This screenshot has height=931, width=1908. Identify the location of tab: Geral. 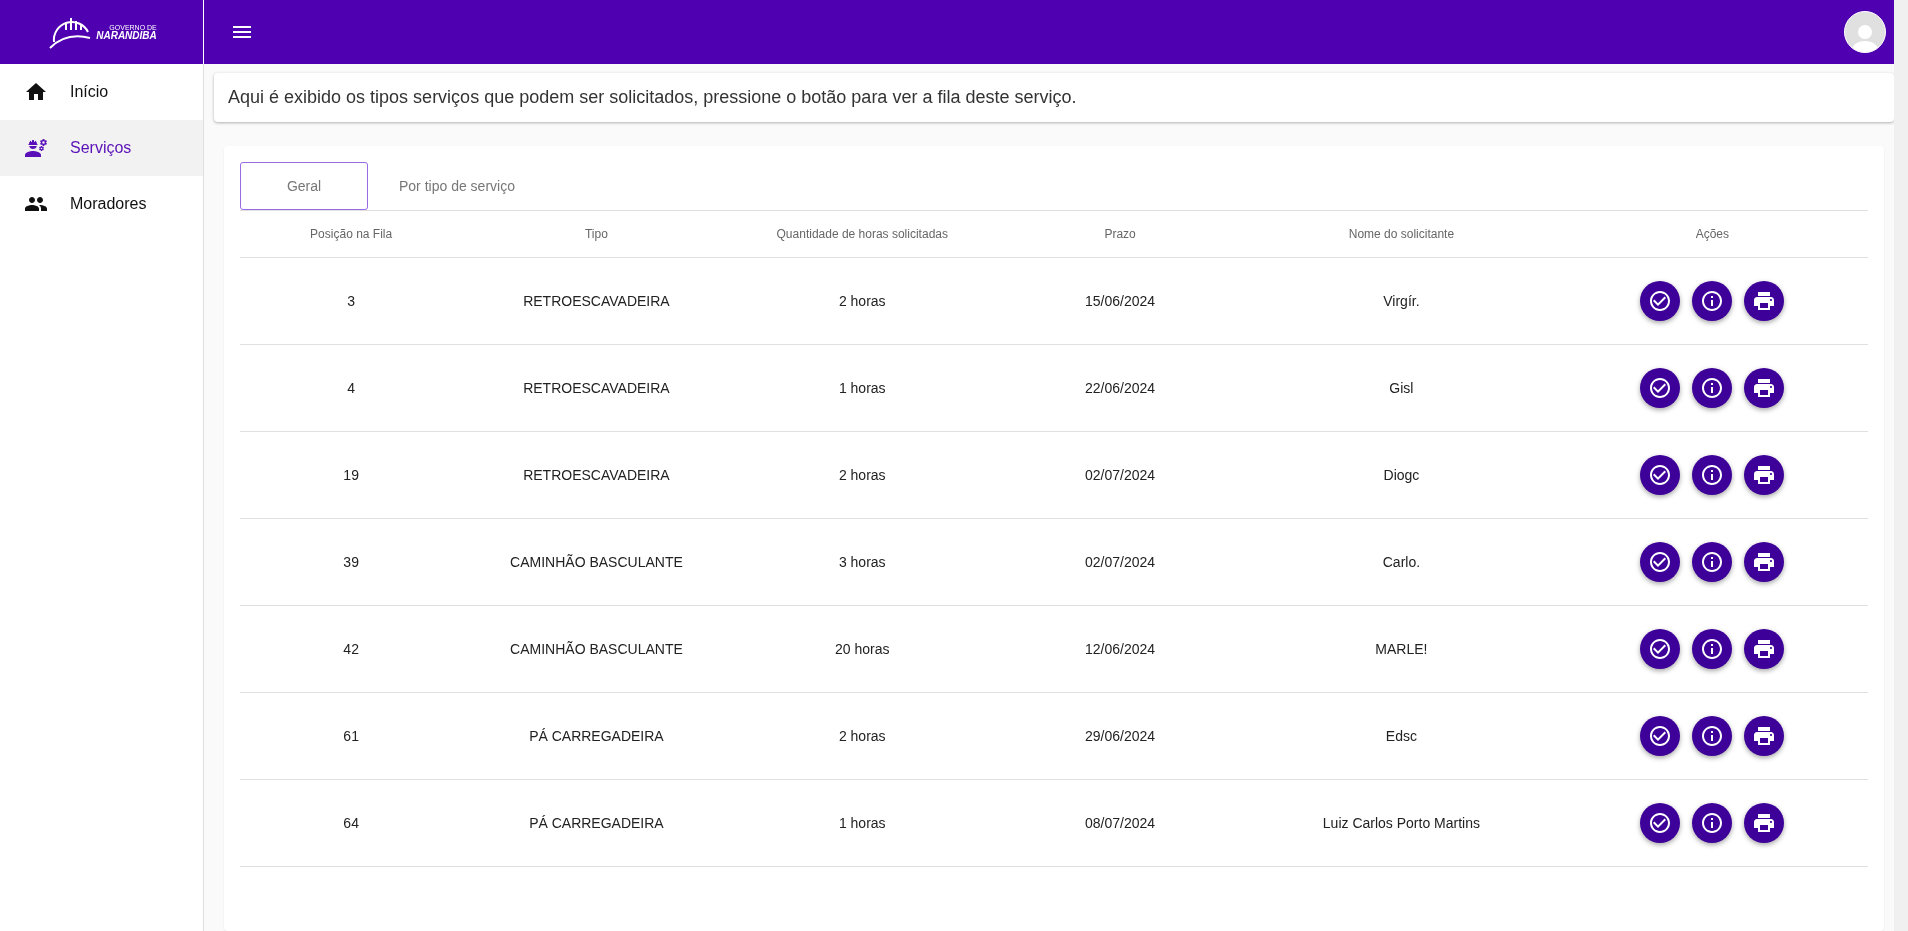
(304, 186).